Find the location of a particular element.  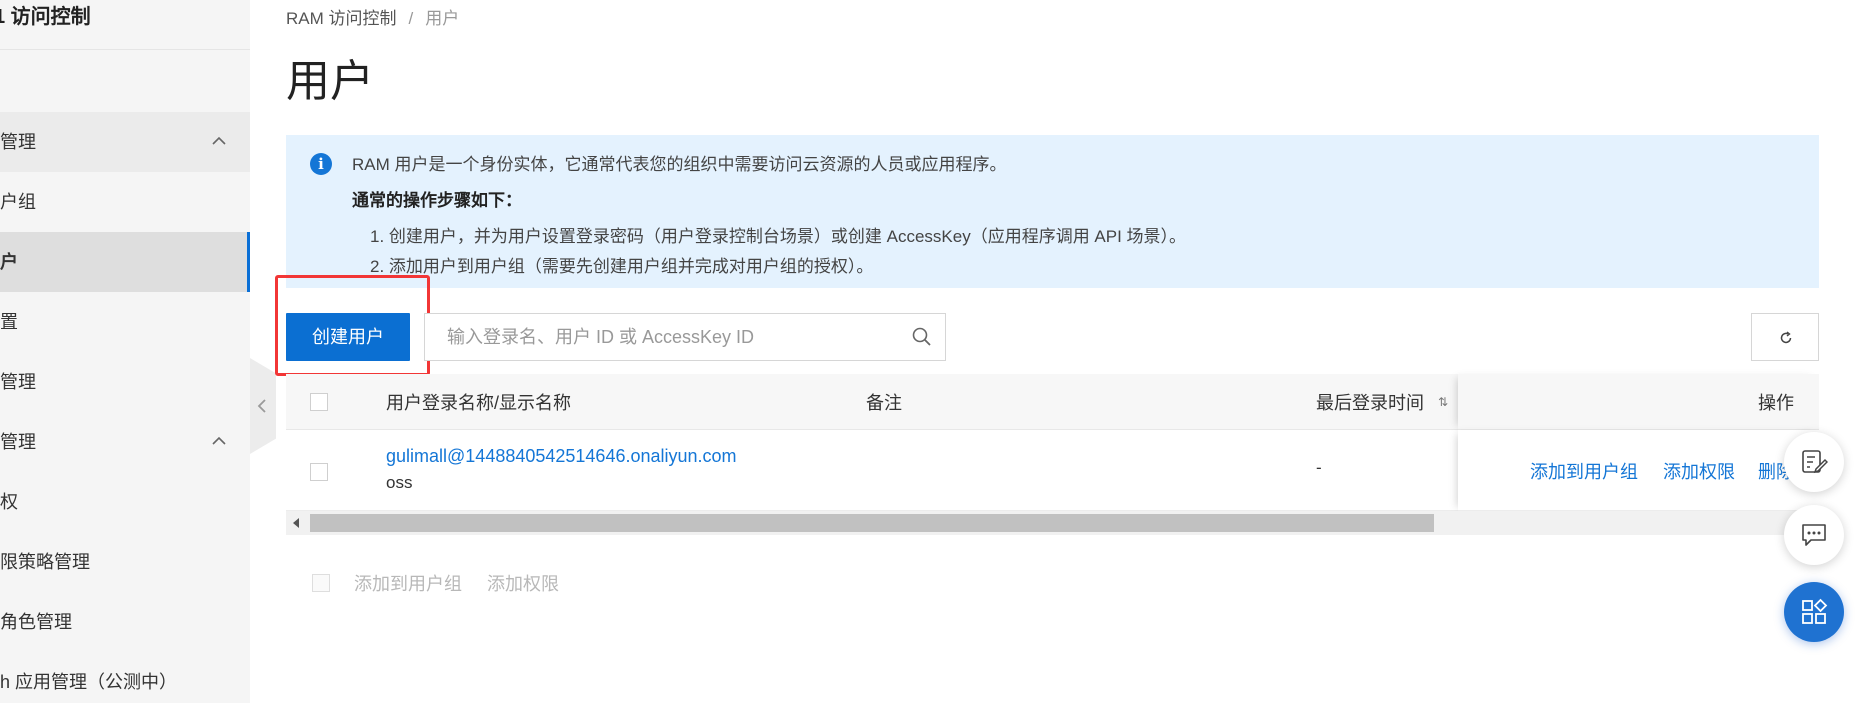

apps-button is located at coordinates (1814, 612).